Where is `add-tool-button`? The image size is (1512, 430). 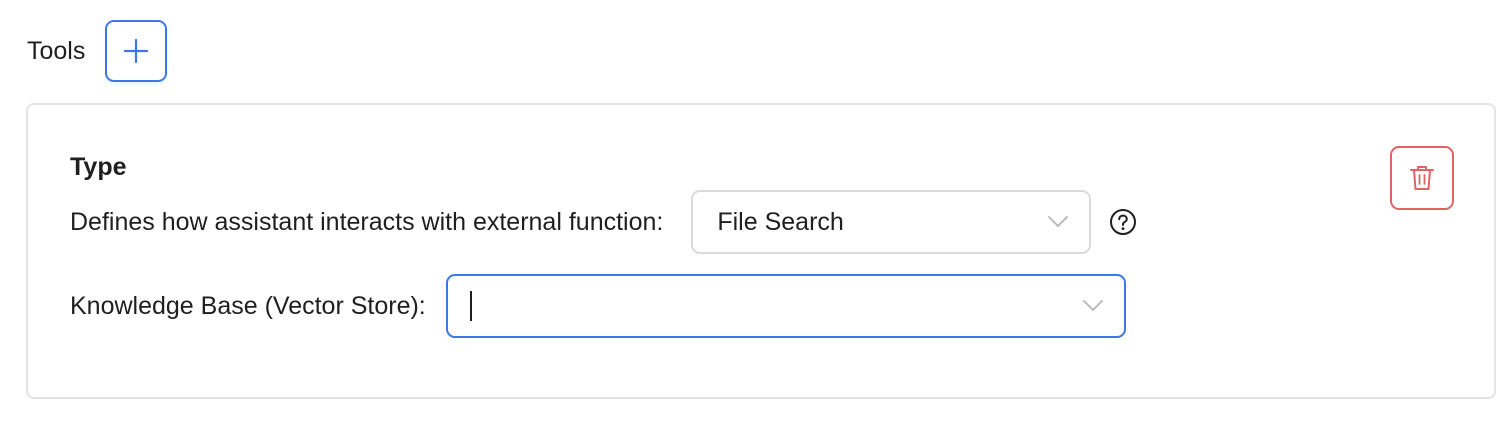 add-tool-button is located at coordinates (136, 51).